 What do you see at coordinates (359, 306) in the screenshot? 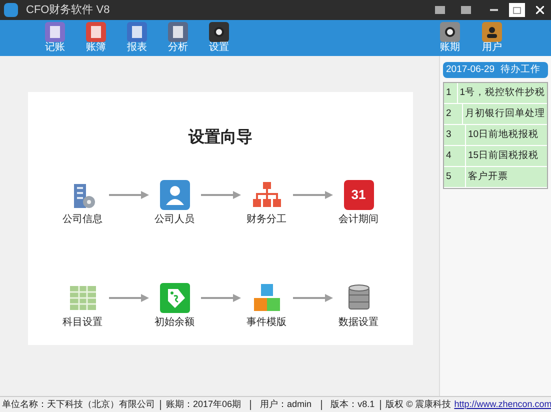
I see `wizard-step: 数据设置` at bounding box center [359, 306].